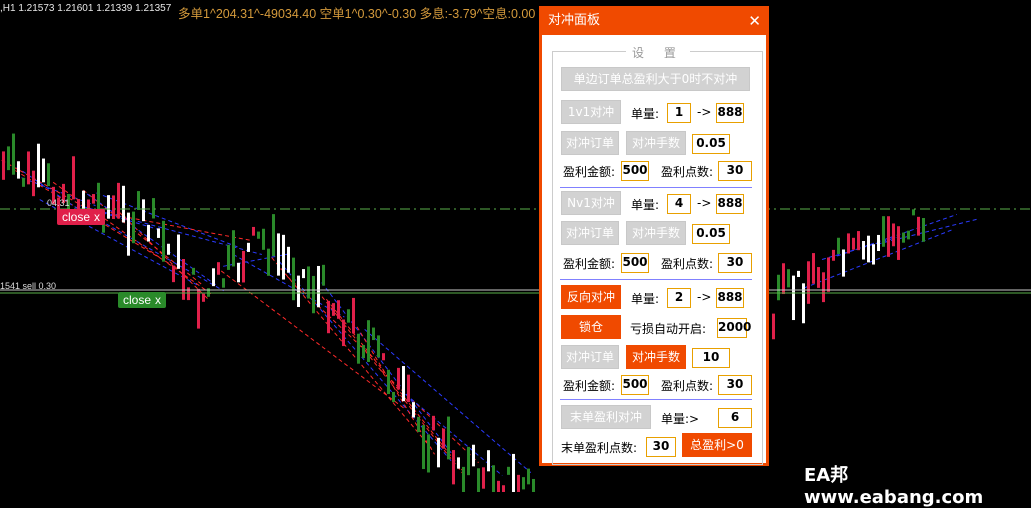 The image size is (1031, 508). I want to click on s2-hedge-lots-button: 对冲手数, so click(656, 233).